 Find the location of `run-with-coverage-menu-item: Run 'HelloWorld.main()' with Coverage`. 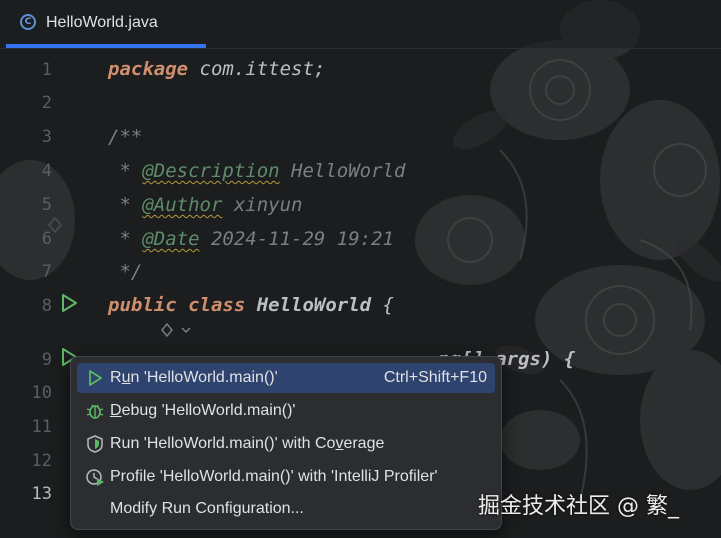

run-with-coverage-menu-item: Run 'HelloWorld.main()' with Coverage is located at coordinates (286, 444).